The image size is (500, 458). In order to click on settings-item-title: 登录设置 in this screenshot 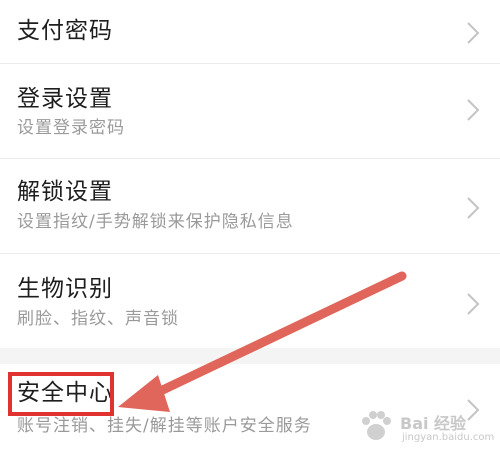, I will do `click(65, 99)`.